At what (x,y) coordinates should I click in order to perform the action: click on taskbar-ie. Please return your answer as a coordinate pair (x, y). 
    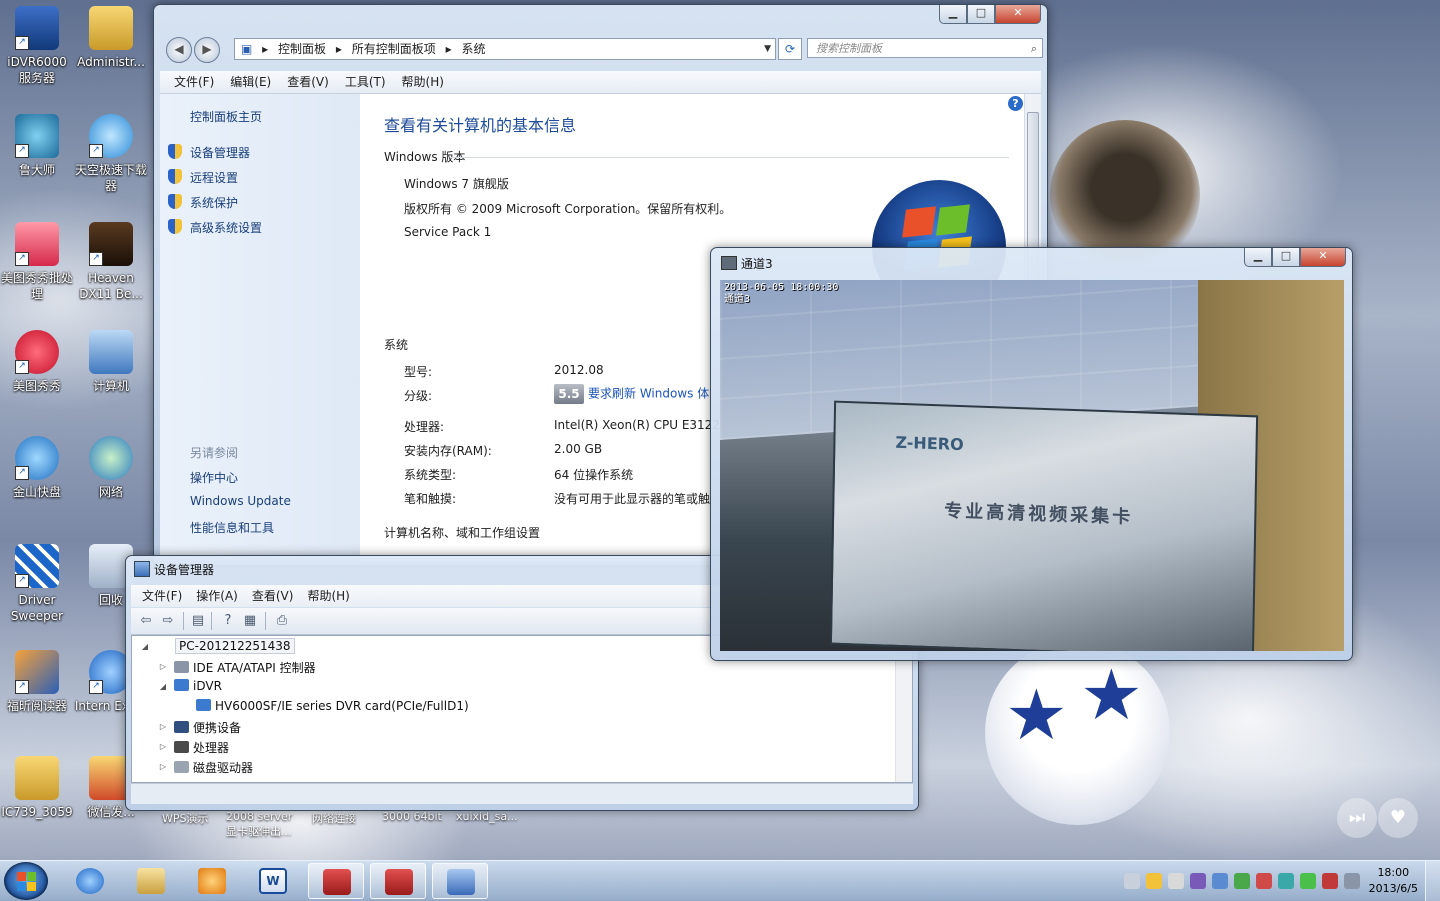
    Looking at the image, I should click on (90, 881).